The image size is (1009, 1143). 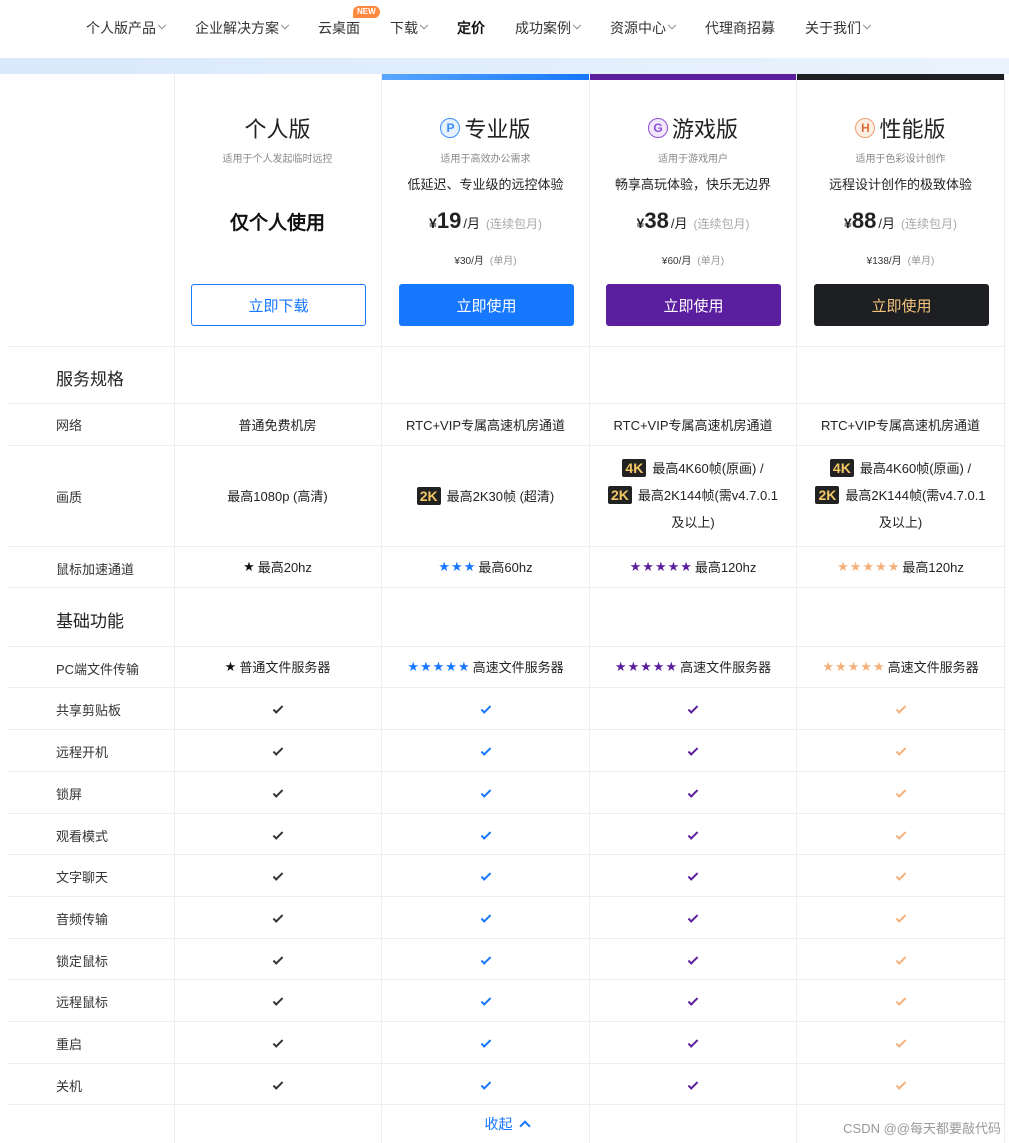 I want to click on file-perf: ★★★★★ 高速文件服务器, so click(x=900, y=666).